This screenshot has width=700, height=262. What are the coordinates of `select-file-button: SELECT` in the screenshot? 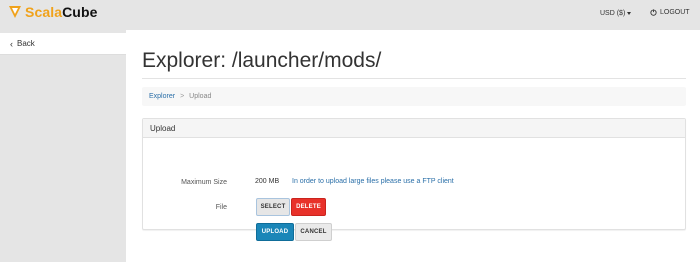 It's located at (273, 207).